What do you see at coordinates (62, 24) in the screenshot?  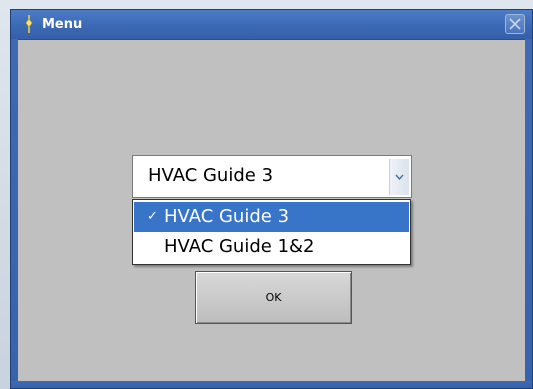 I see `window-title: Menu` at bounding box center [62, 24].